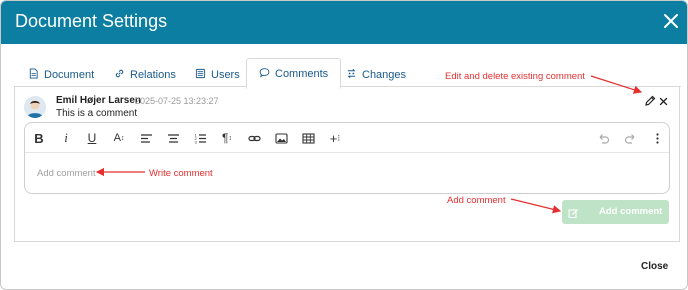 This screenshot has width=688, height=290. Describe the element at coordinates (650, 100) in the screenshot. I see `edit-icon` at that location.